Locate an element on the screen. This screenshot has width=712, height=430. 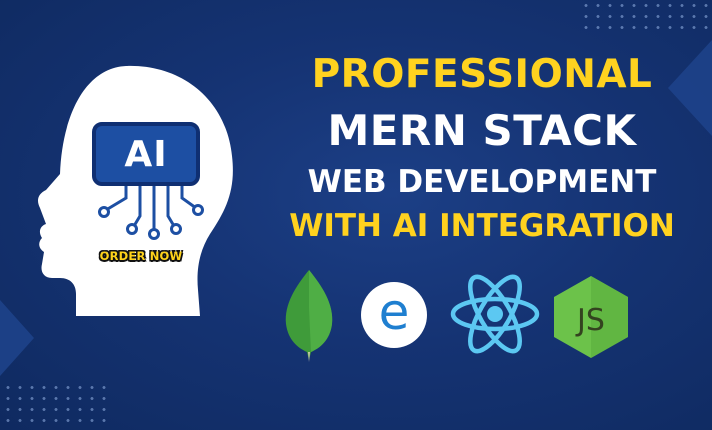
headline-line-1: PROFESSIONAL is located at coordinates (482, 74).